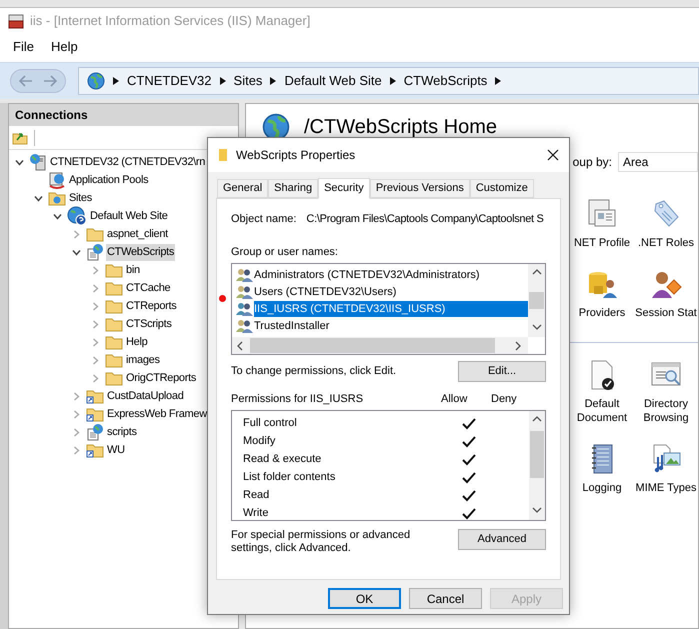 The width and height of the screenshot is (699, 629). I want to click on application-pools-icon, so click(57, 180).